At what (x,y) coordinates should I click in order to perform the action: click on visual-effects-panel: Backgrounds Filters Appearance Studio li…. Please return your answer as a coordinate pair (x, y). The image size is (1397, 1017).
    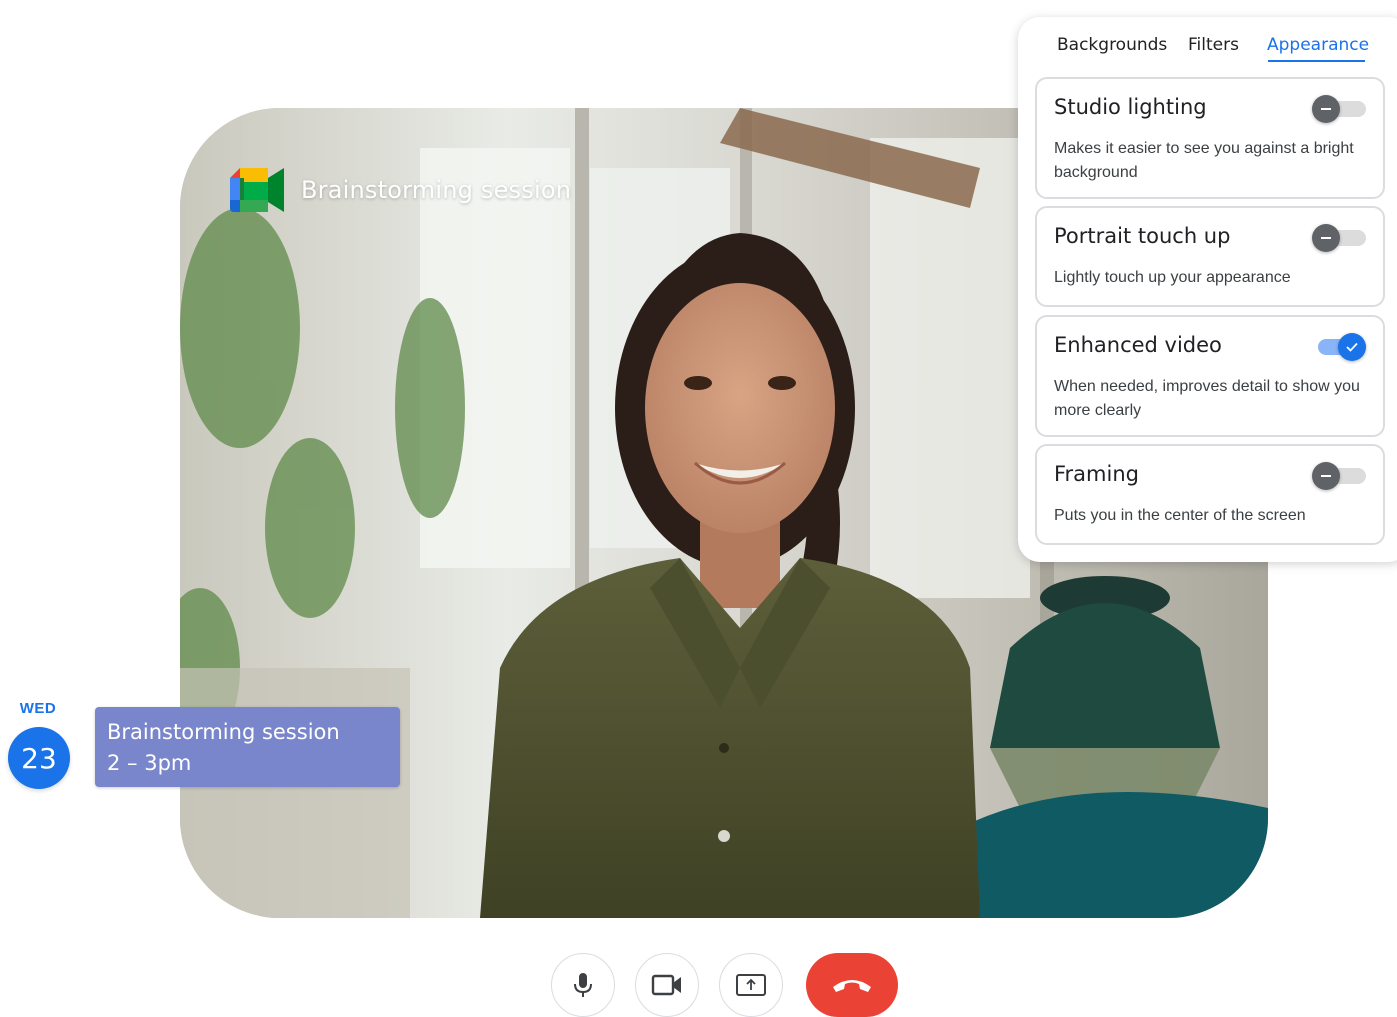
    Looking at the image, I should click on (1207, 289).